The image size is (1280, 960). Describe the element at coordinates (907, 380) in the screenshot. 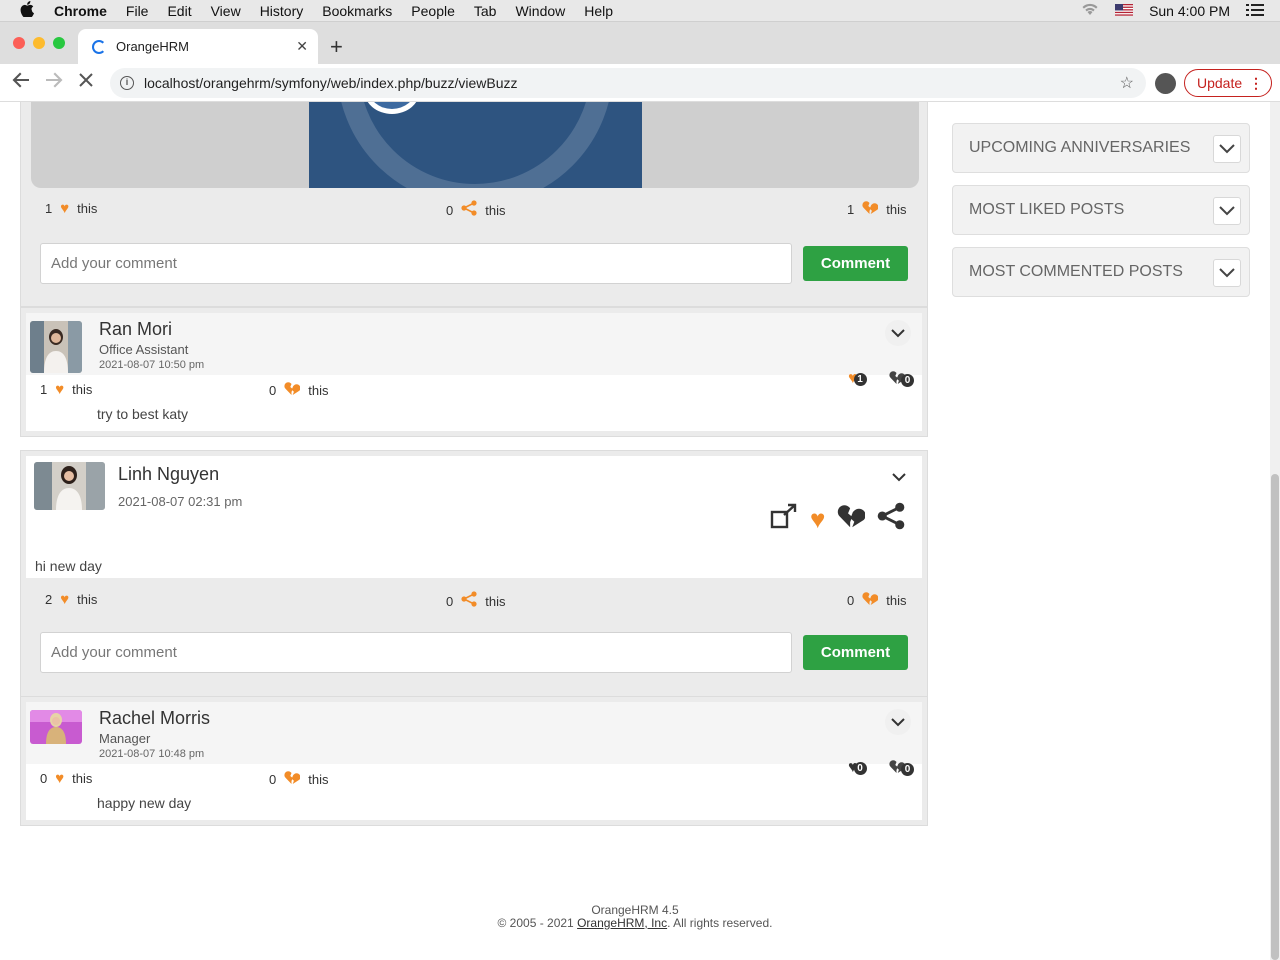

I see `dislike-badge-count: 0` at that location.